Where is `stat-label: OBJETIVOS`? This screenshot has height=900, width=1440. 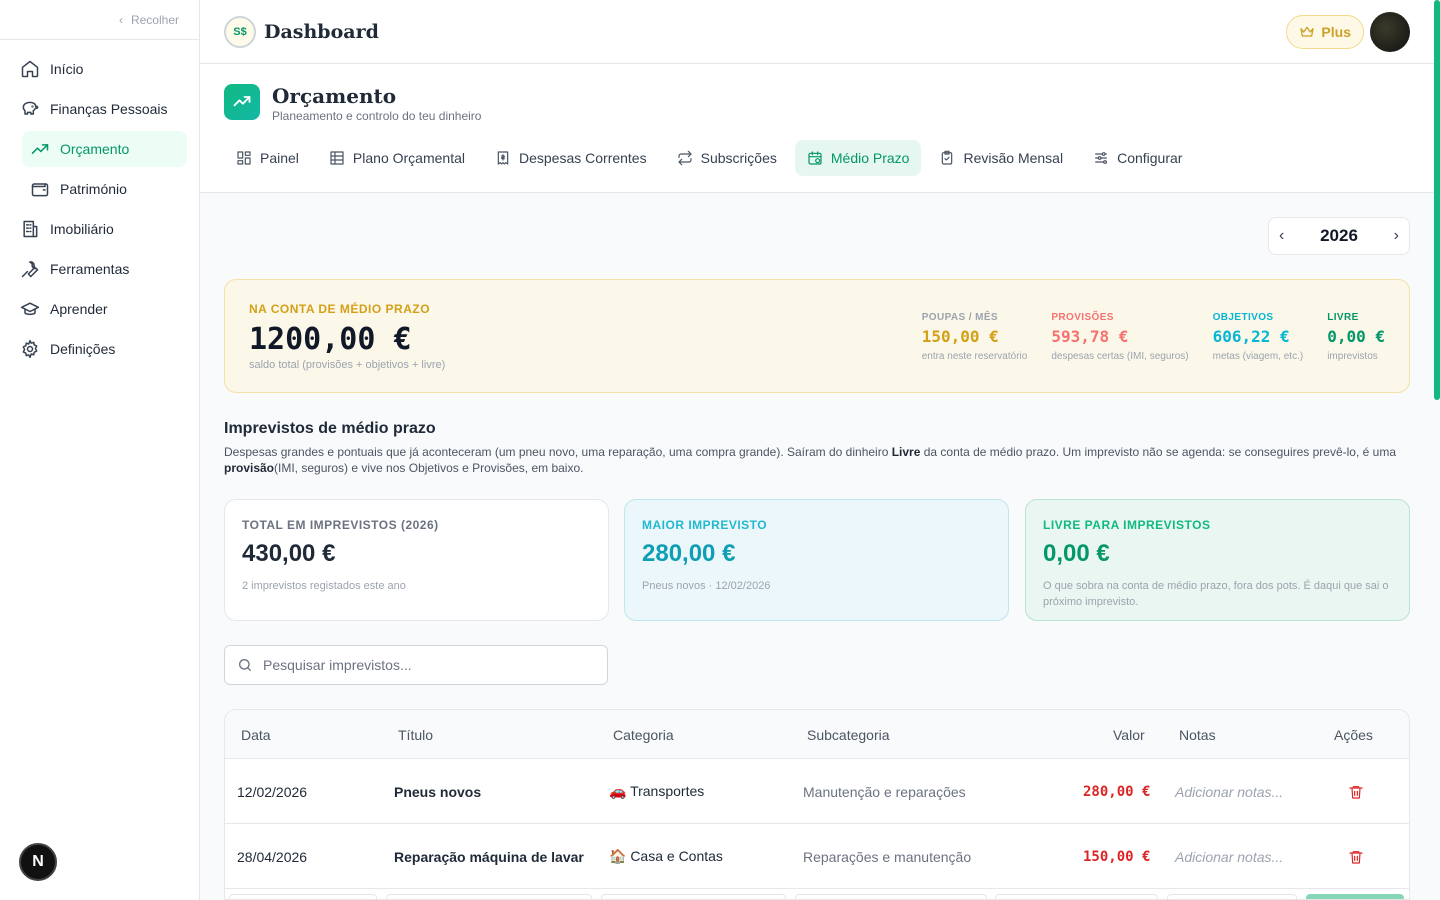 stat-label: OBJETIVOS is located at coordinates (1243, 317).